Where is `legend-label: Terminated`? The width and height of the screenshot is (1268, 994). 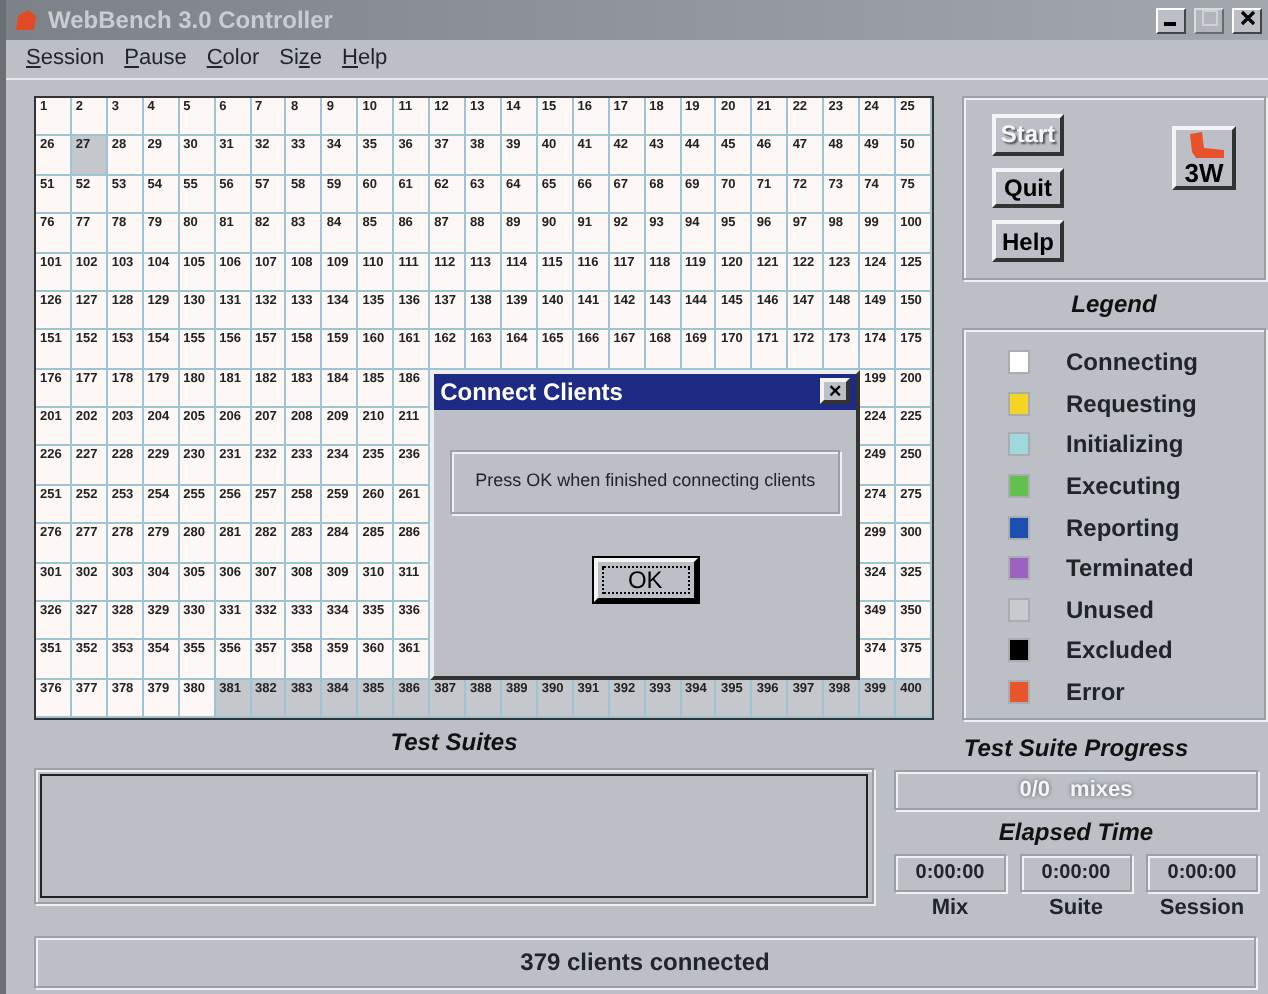 legend-label: Terminated is located at coordinates (1130, 569).